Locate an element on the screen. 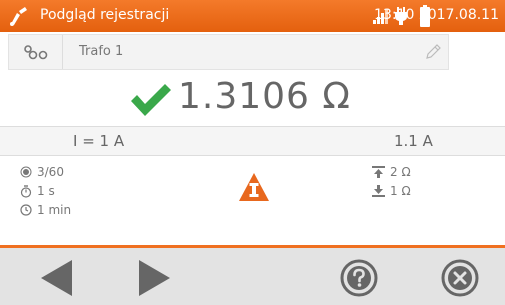 This screenshot has width=505, height=305. clock-icon is located at coordinates (27, 209).